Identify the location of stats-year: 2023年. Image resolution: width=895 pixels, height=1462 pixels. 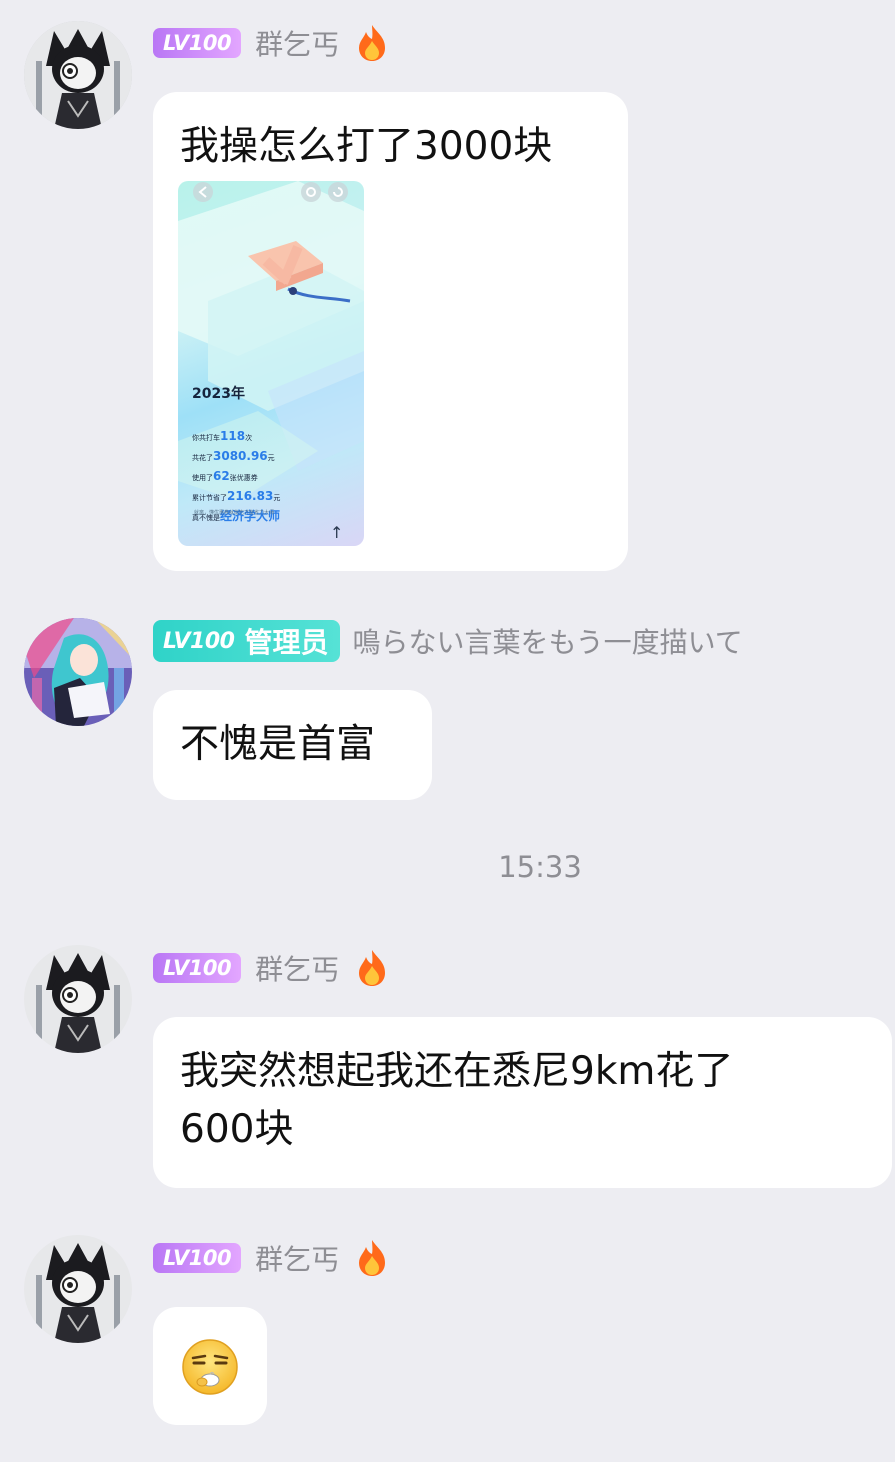
(218, 394).